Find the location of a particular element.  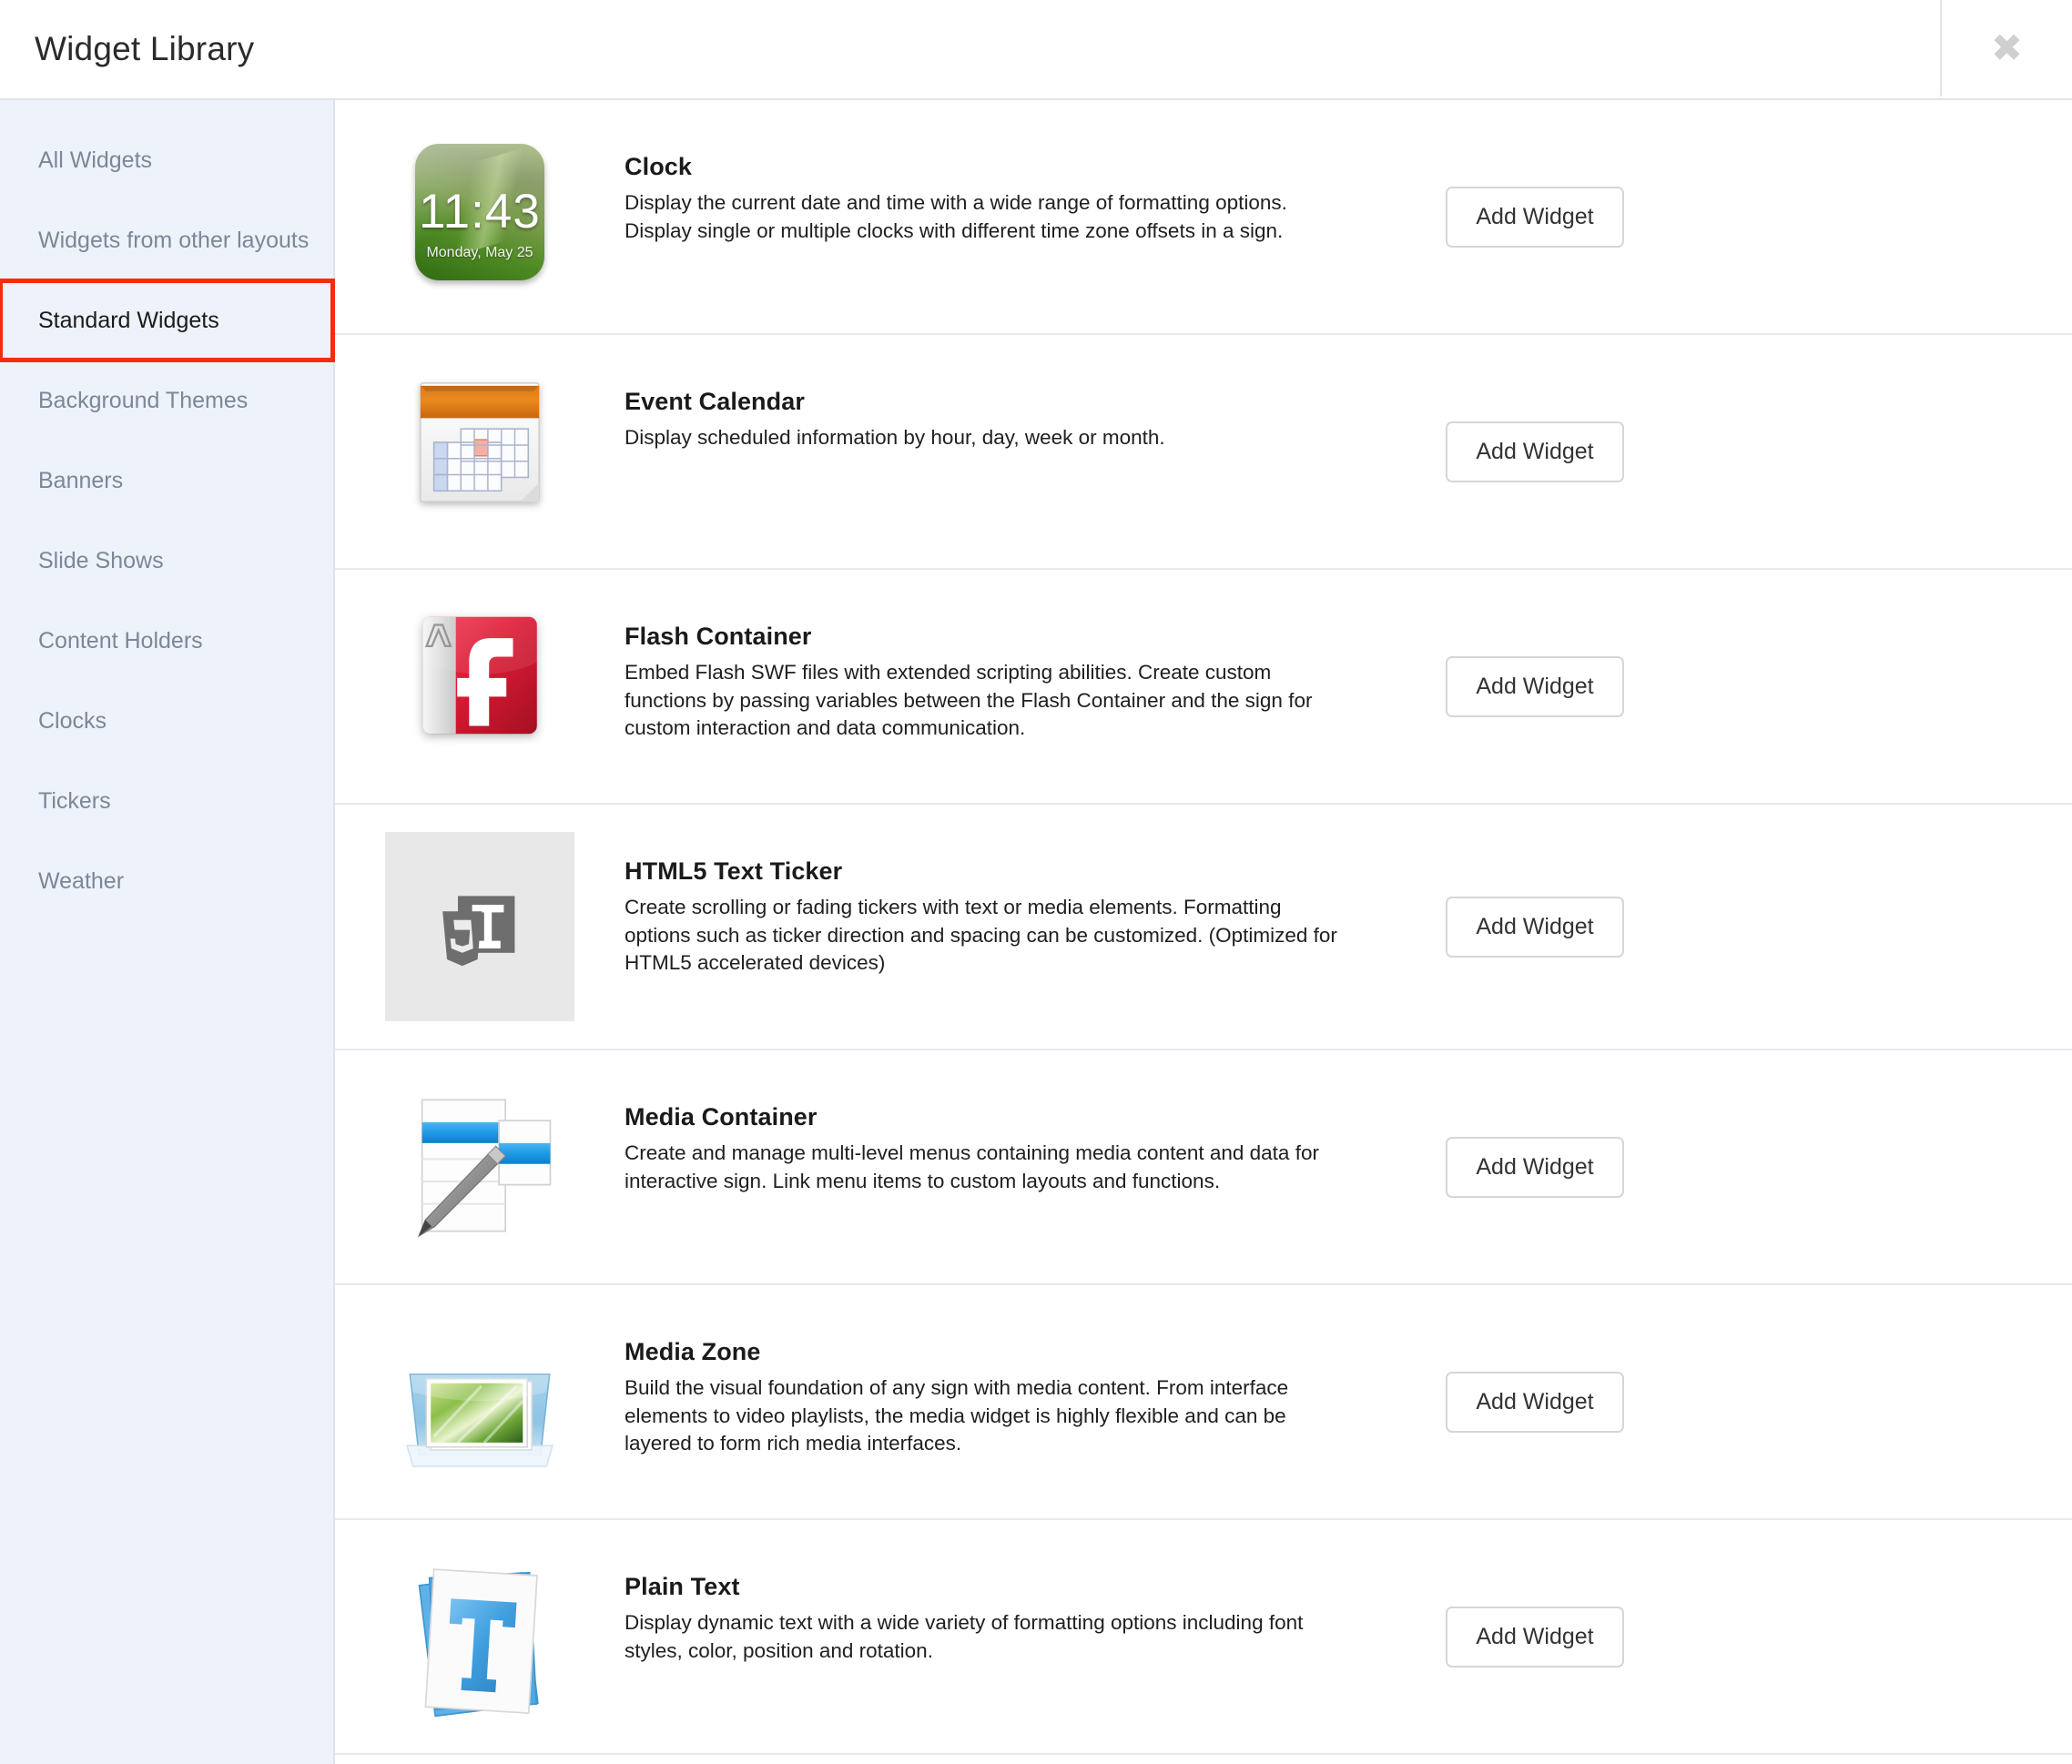

sidebar-item-standard-widgets: Standard Widgets is located at coordinates (167, 320).